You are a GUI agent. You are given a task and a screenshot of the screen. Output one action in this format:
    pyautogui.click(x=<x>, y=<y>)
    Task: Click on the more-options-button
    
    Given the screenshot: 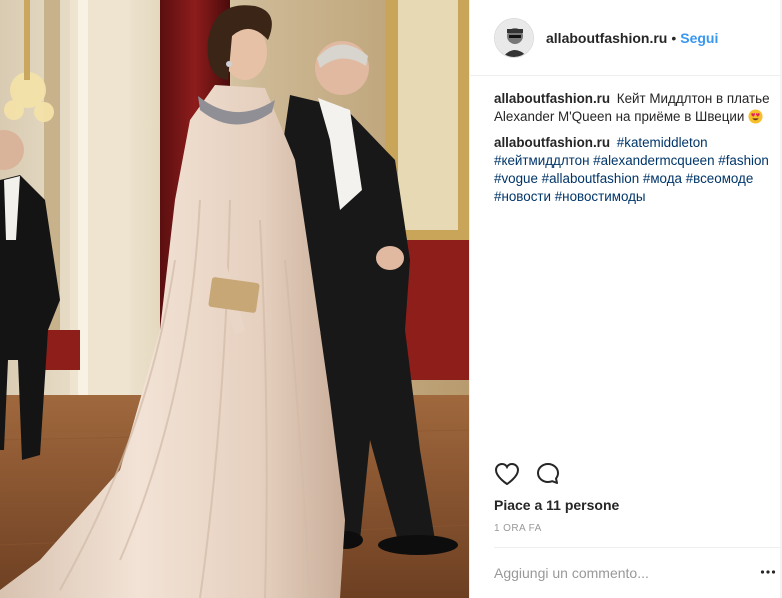 What is the action you would take?
    pyautogui.click(x=768, y=574)
    